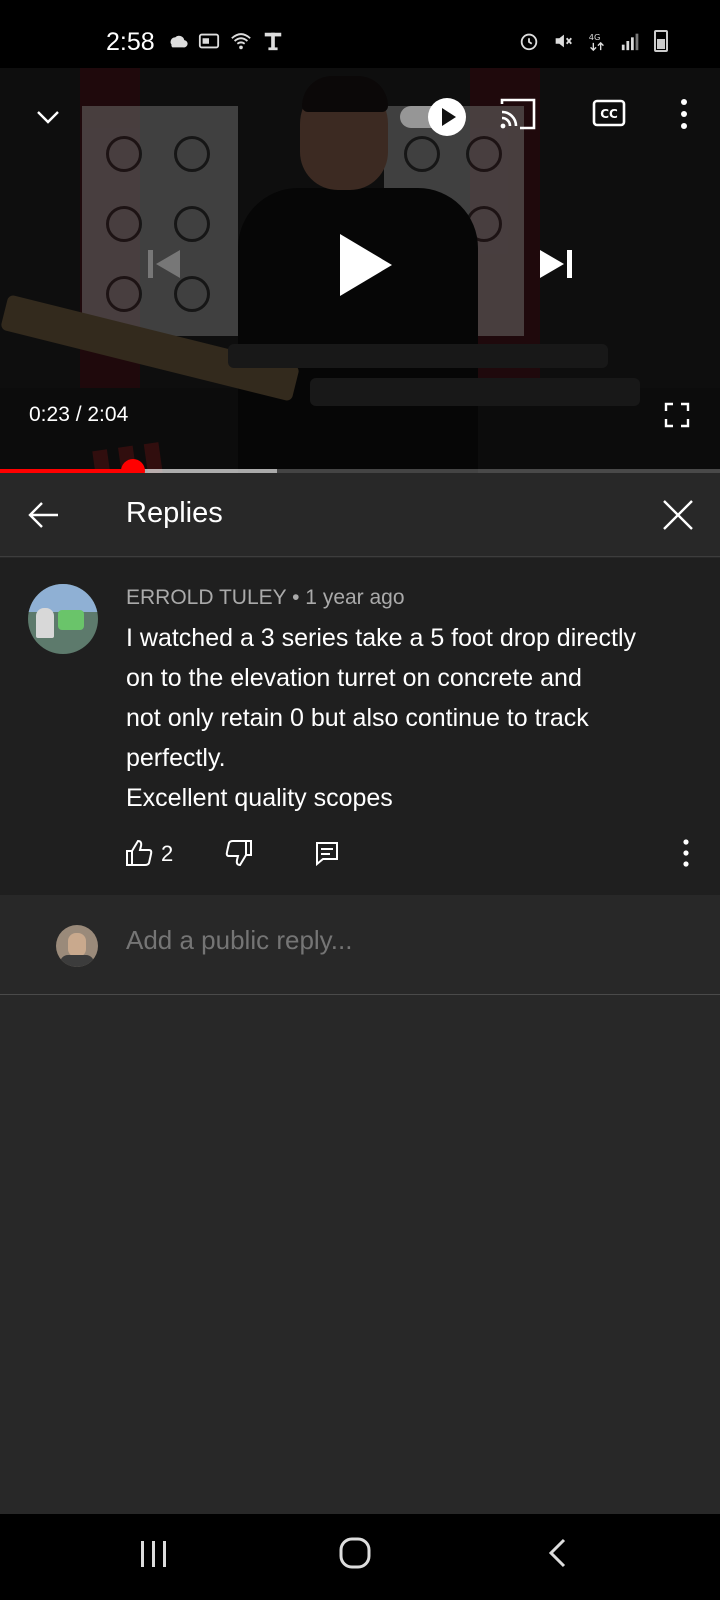  Describe the element at coordinates (406, 940) in the screenshot. I see `reply-input` at that location.